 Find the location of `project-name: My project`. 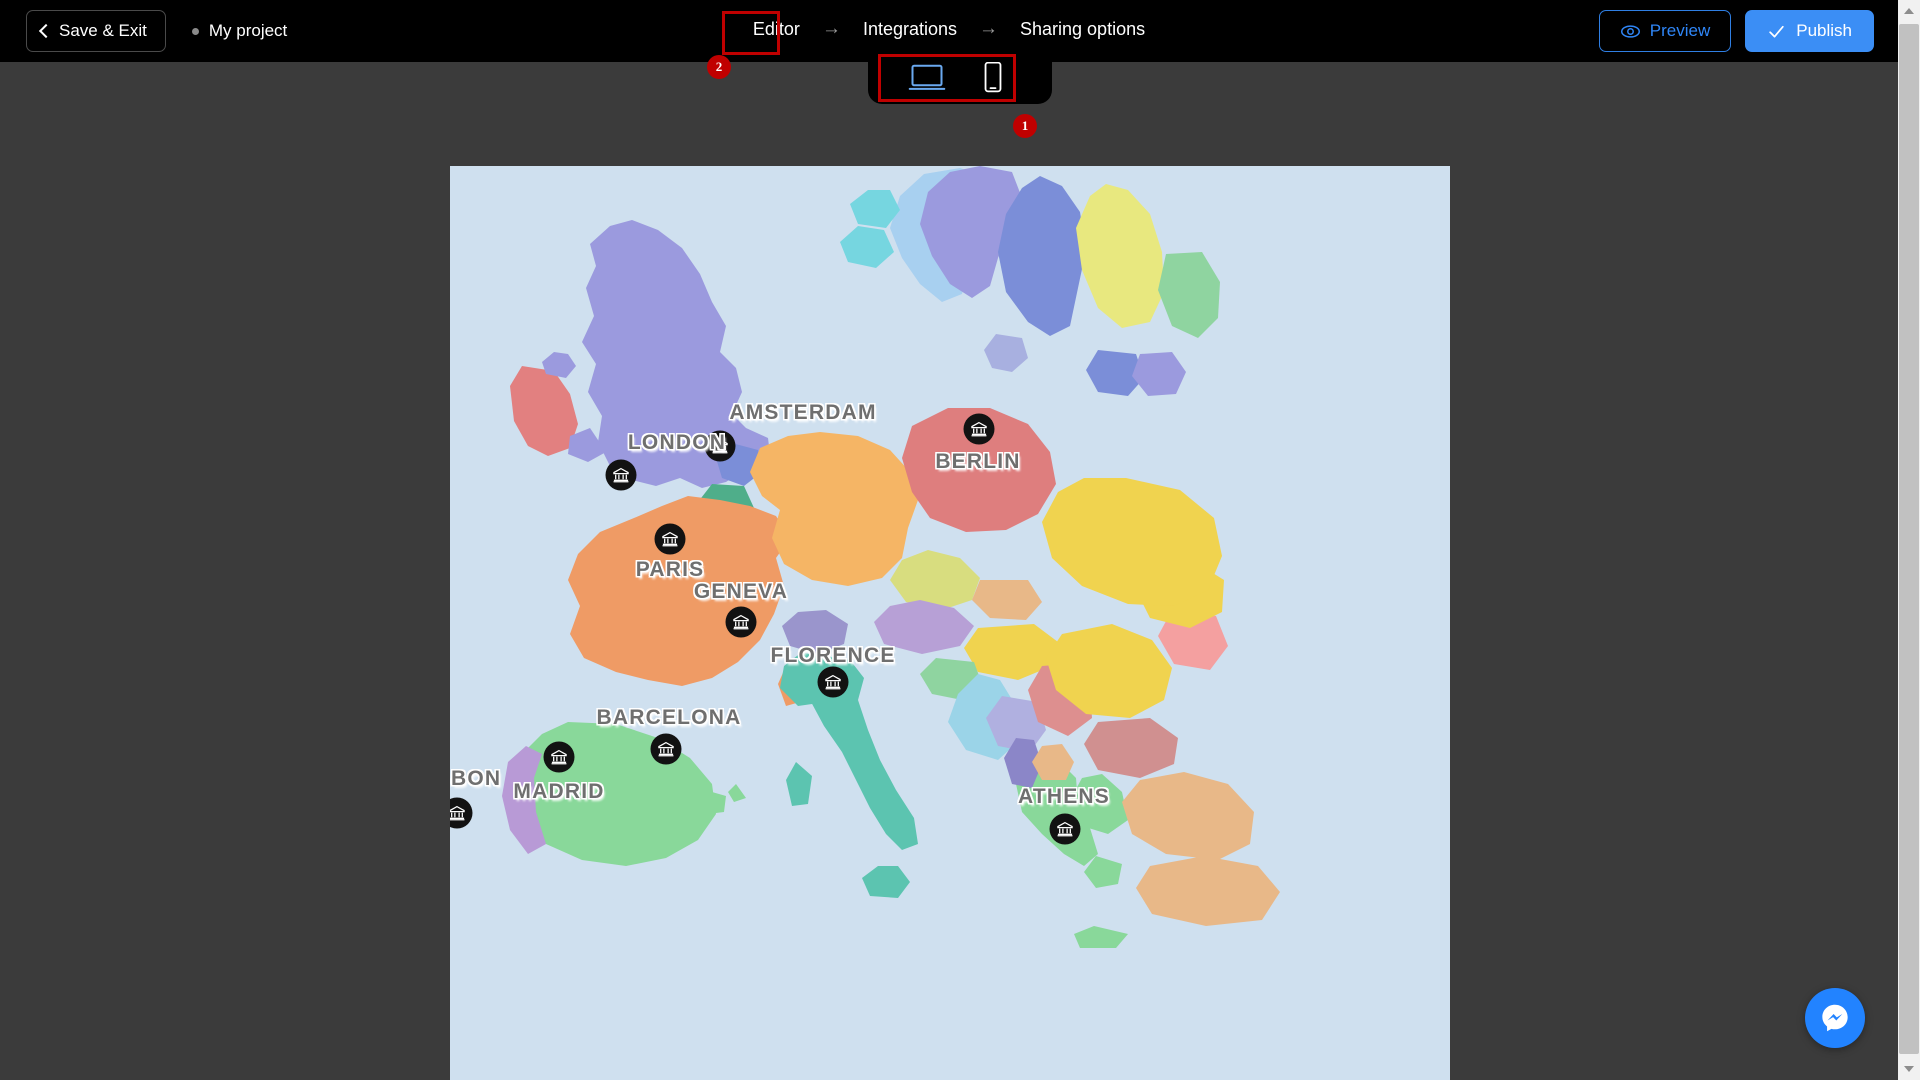

project-name: My project is located at coordinates (239, 31).